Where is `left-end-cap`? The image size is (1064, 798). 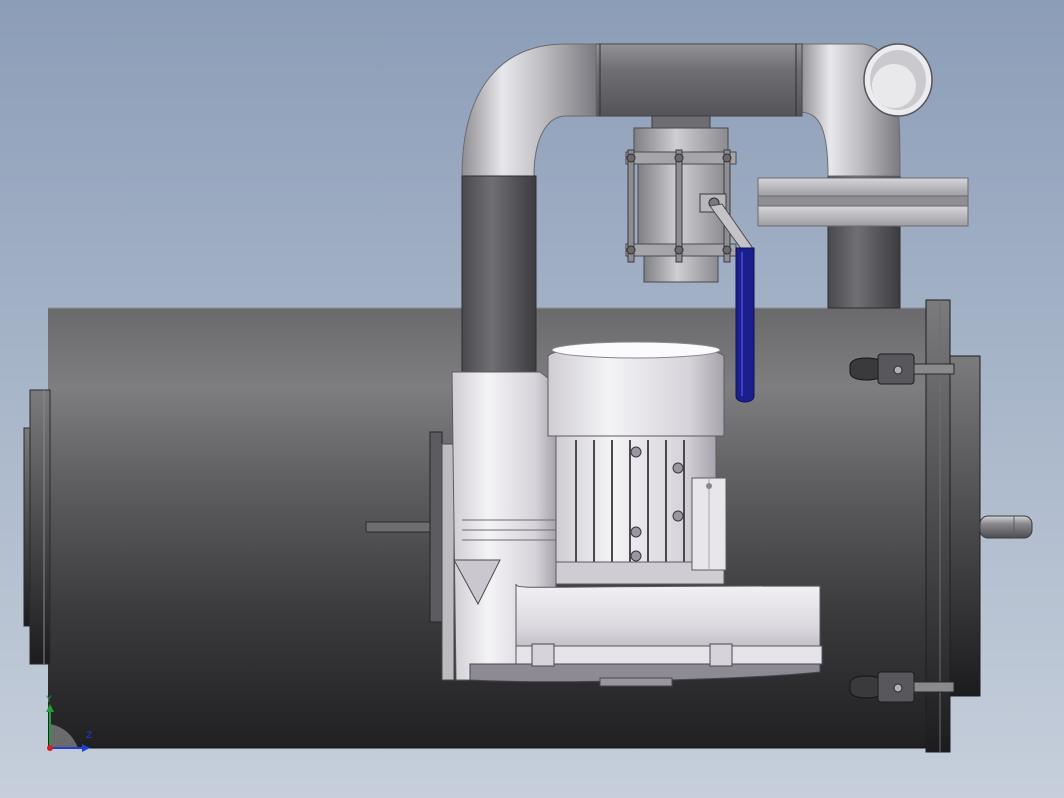 left-end-cap is located at coordinates (37, 527).